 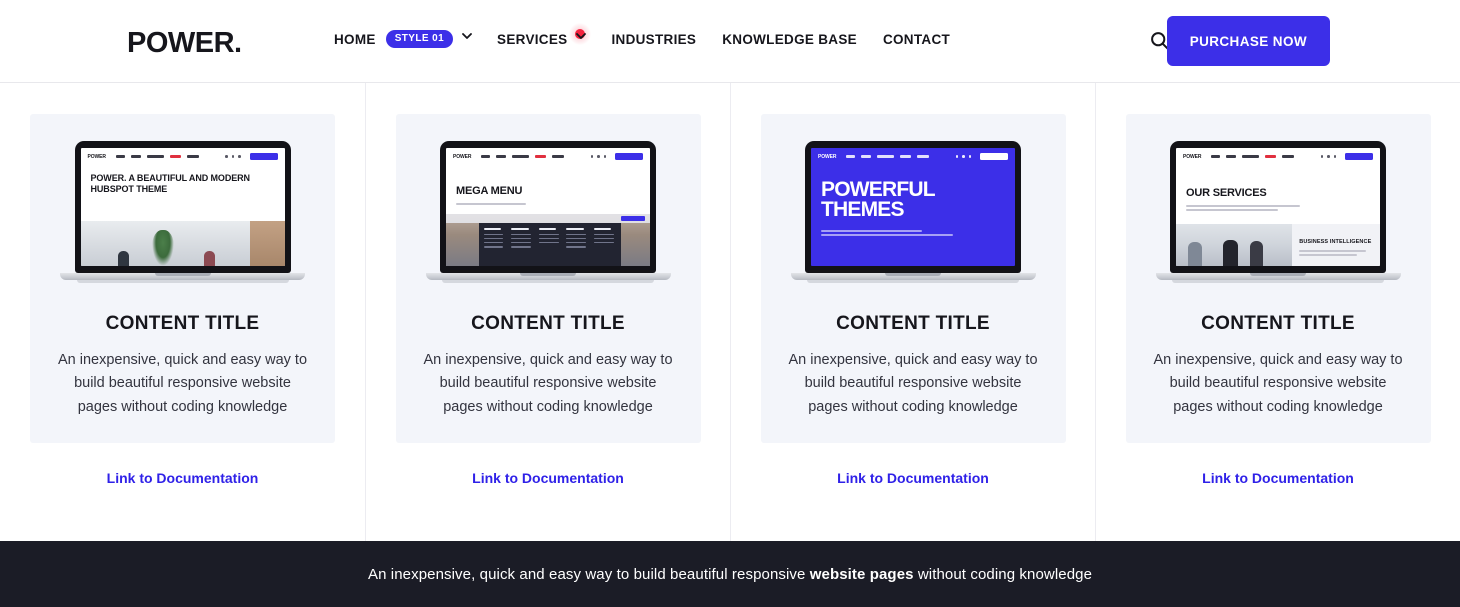 What do you see at coordinates (355, 39) in the screenshot?
I see `nav-label-home: HOME` at bounding box center [355, 39].